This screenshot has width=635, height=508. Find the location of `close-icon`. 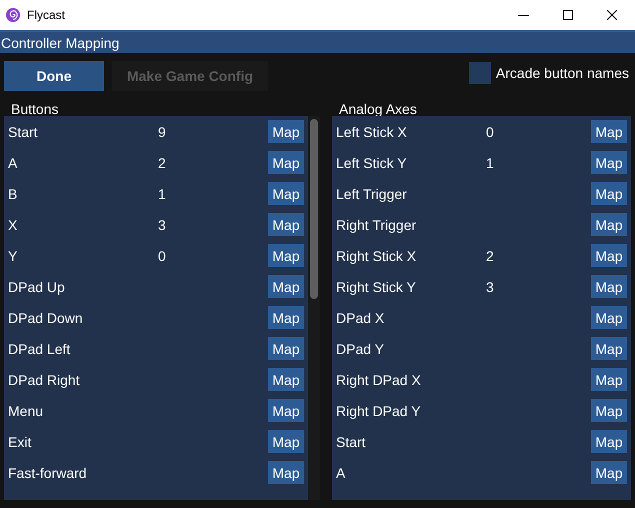

close-icon is located at coordinates (612, 15).